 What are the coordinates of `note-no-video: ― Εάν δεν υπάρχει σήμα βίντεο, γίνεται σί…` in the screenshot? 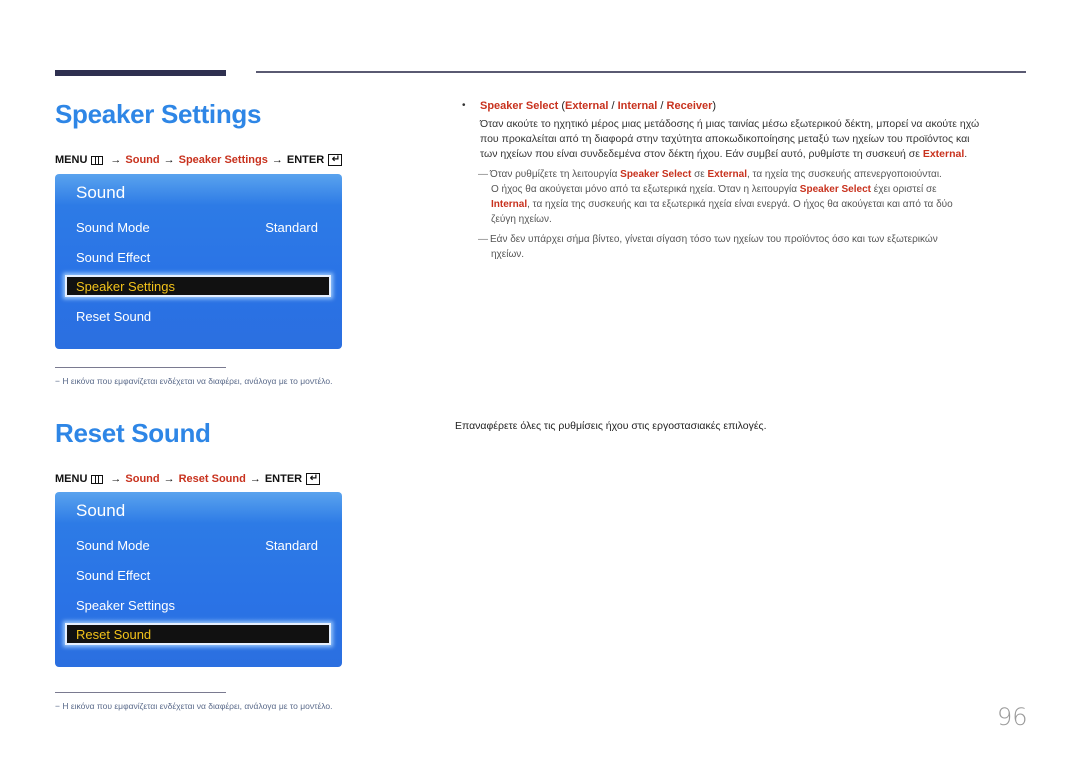 It's located at (750, 247).